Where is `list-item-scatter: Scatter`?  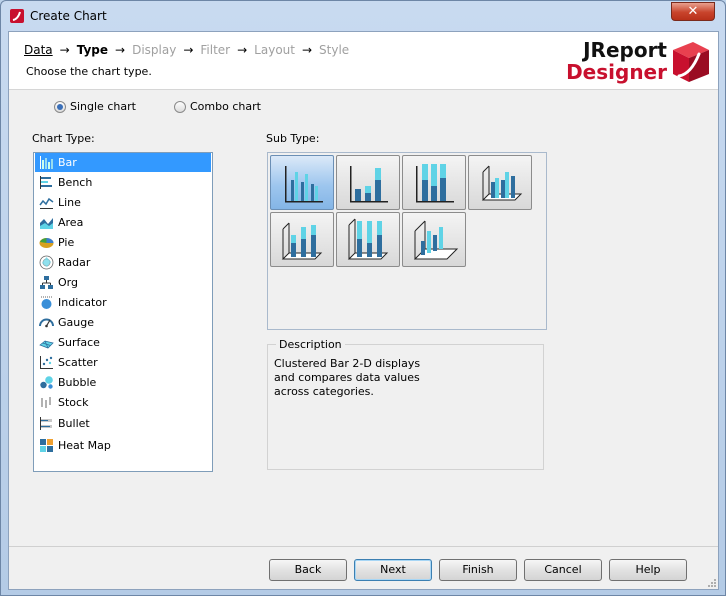
list-item-scatter: Scatter is located at coordinates (123, 362).